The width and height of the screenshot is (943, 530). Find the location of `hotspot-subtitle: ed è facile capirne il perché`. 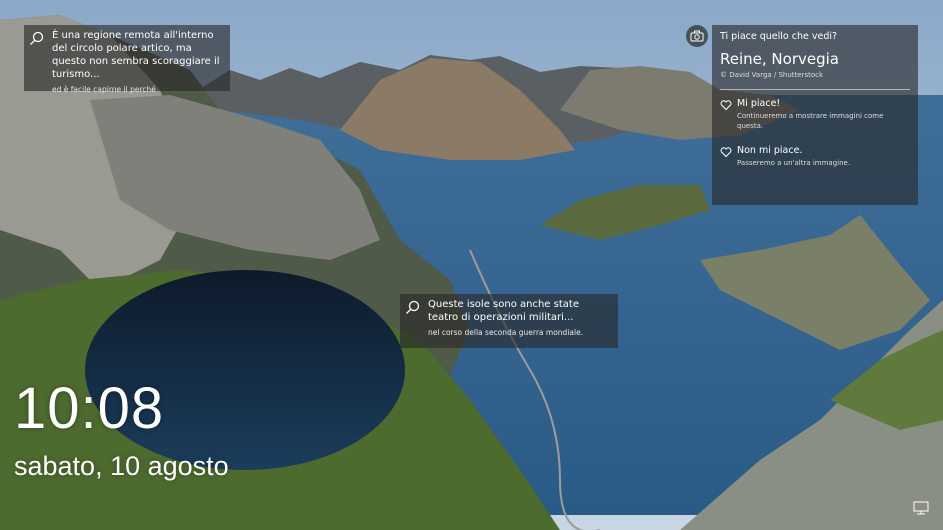

hotspot-subtitle: ed è facile capirne il perché is located at coordinates (104, 89).